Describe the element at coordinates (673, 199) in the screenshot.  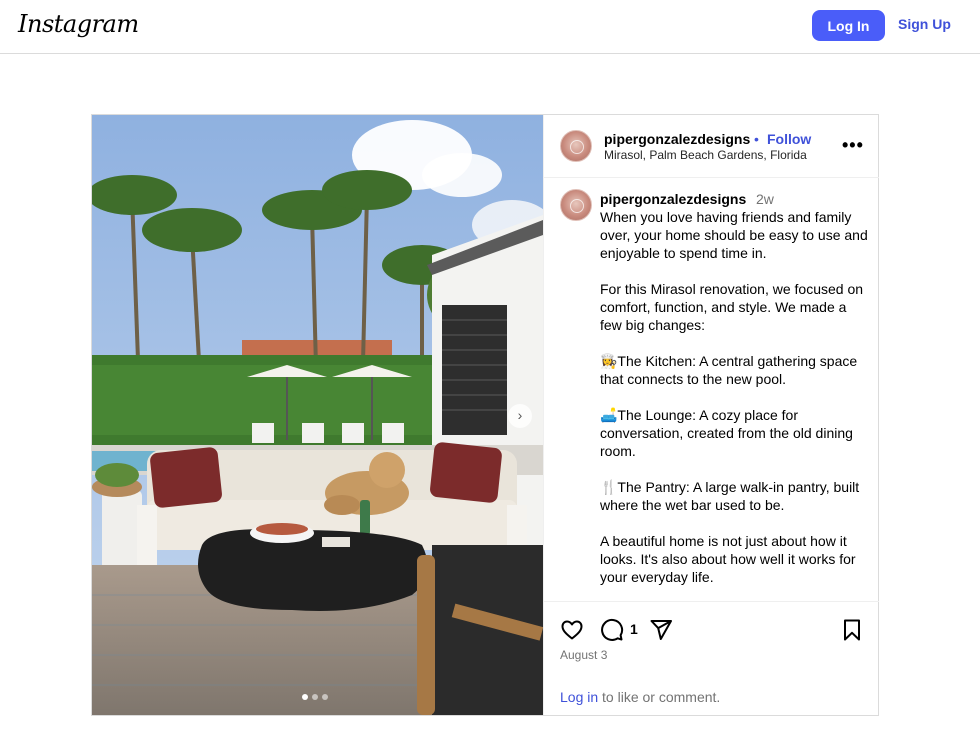
I see `caption-username: pipergonzalezdesigns` at that location.